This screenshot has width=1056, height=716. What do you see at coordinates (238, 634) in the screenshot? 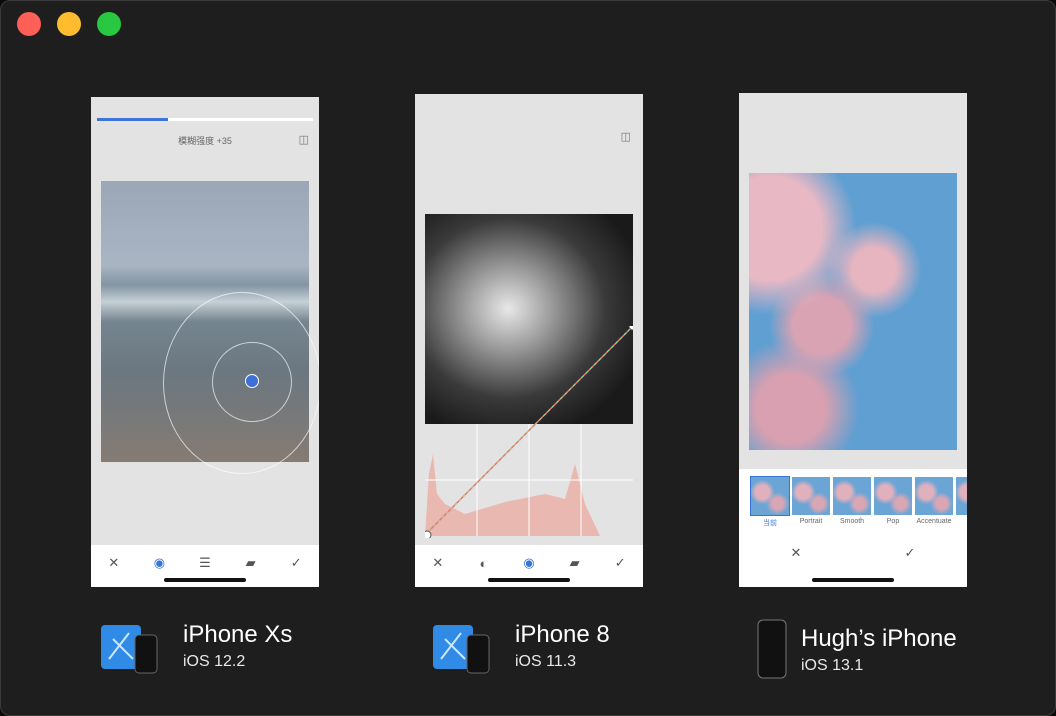
I see `device-name: iPhone Xs` at bounding box center [238, 634].